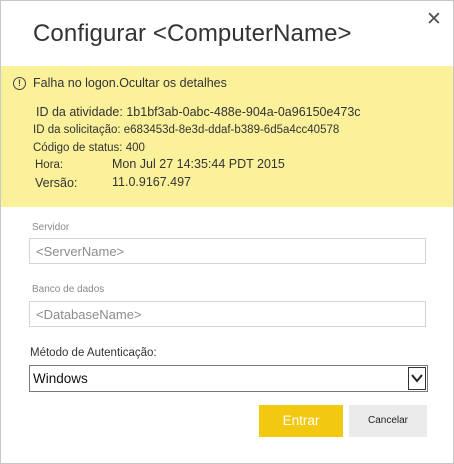 The width and height of the screenshot is (454, 464). What do you see at coordinates (49, 165) in the screenshot?
I see `time-label: Hora:` at bounding box center [49, 165].